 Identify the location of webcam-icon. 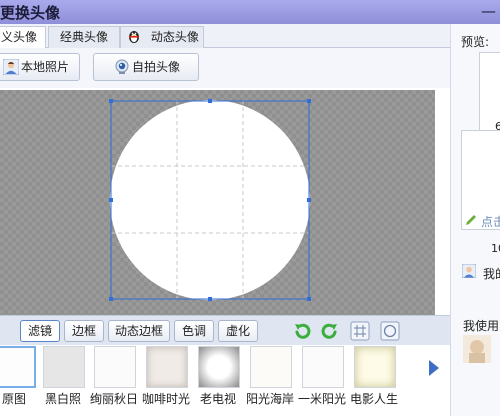
(122, 66).